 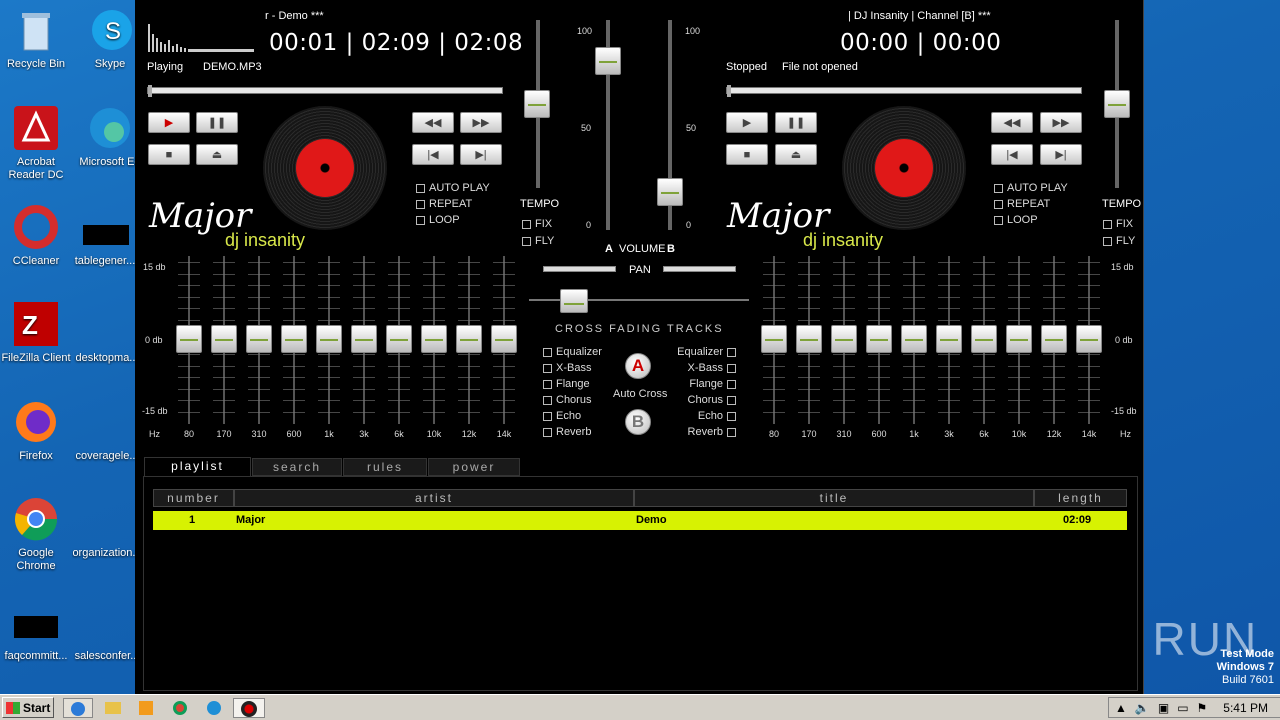 What do you see at coordinates (481, 122) in the screenshot?
I see `deck-a-forward-button: ▶▶` at bounding box center [481, 122].